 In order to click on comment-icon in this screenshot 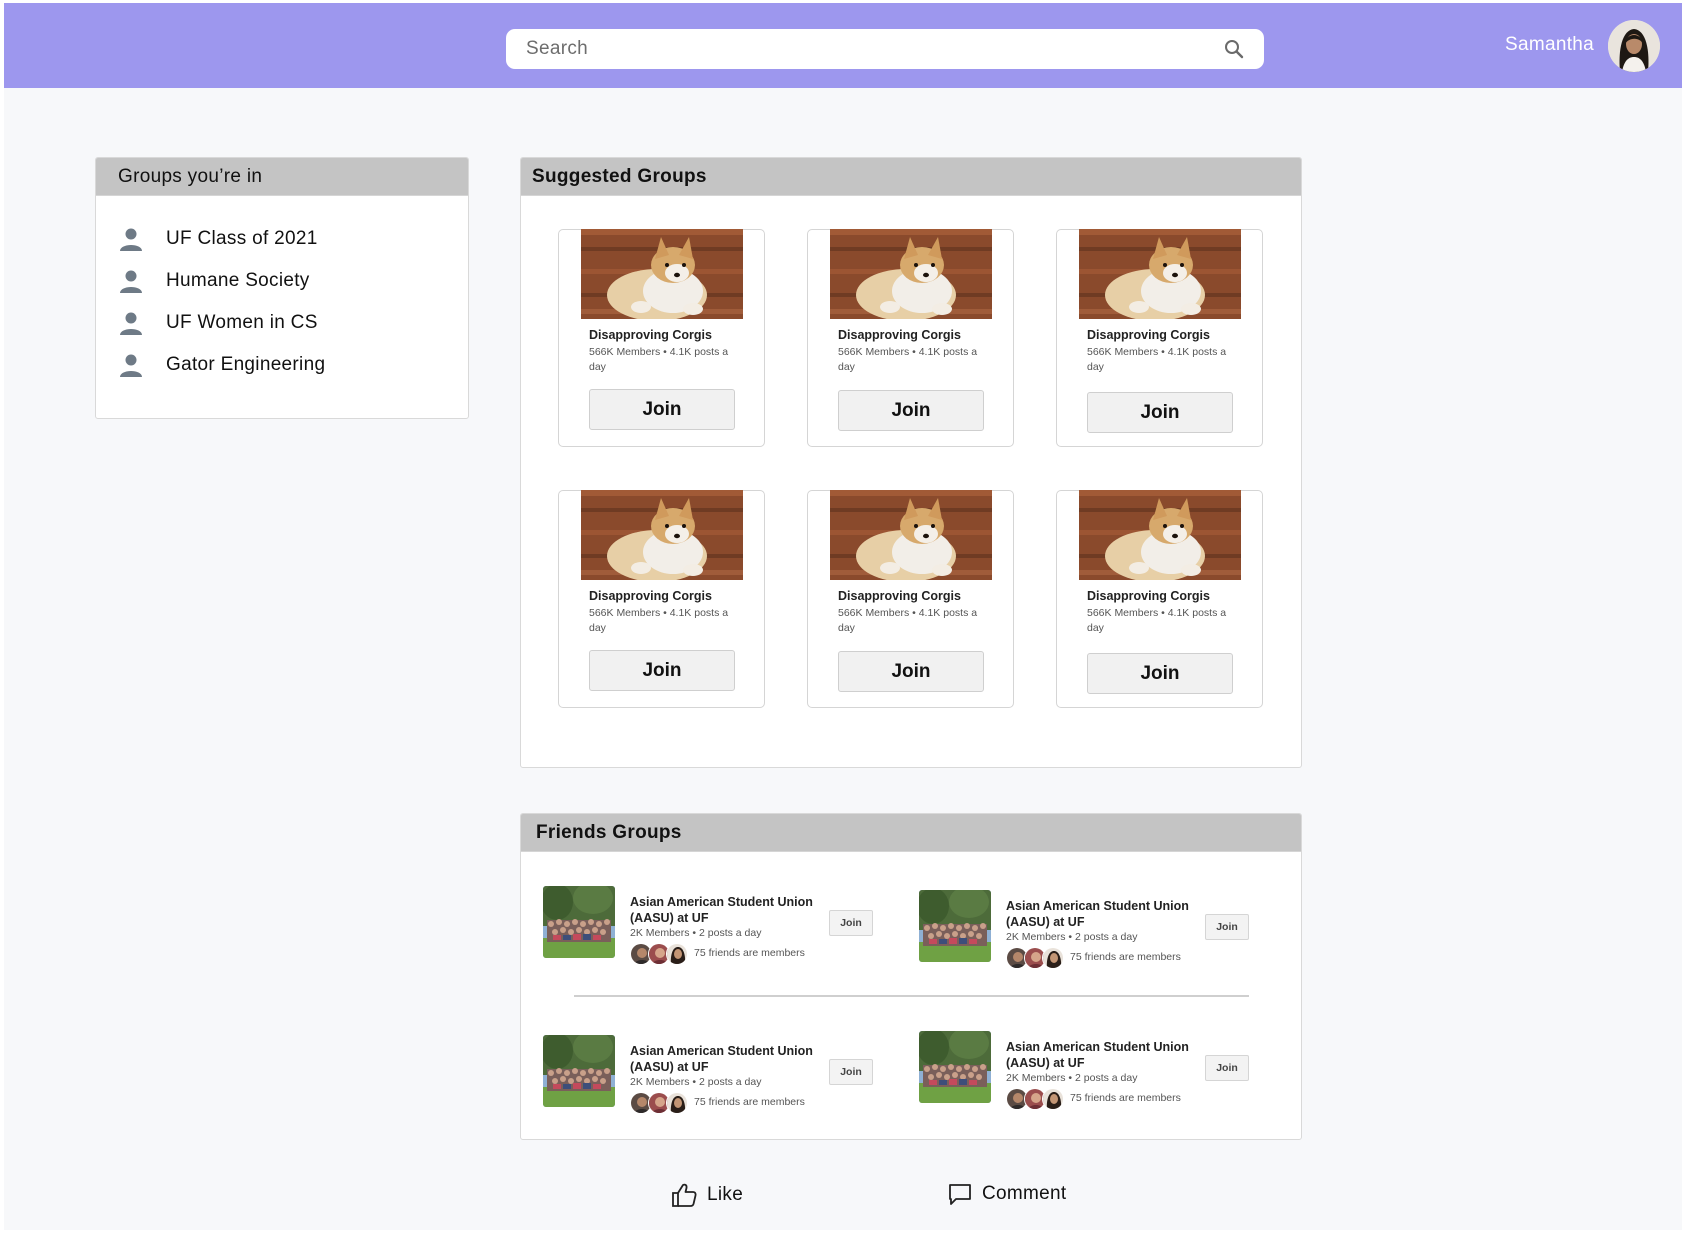, I will do `click(960, 1194)`.